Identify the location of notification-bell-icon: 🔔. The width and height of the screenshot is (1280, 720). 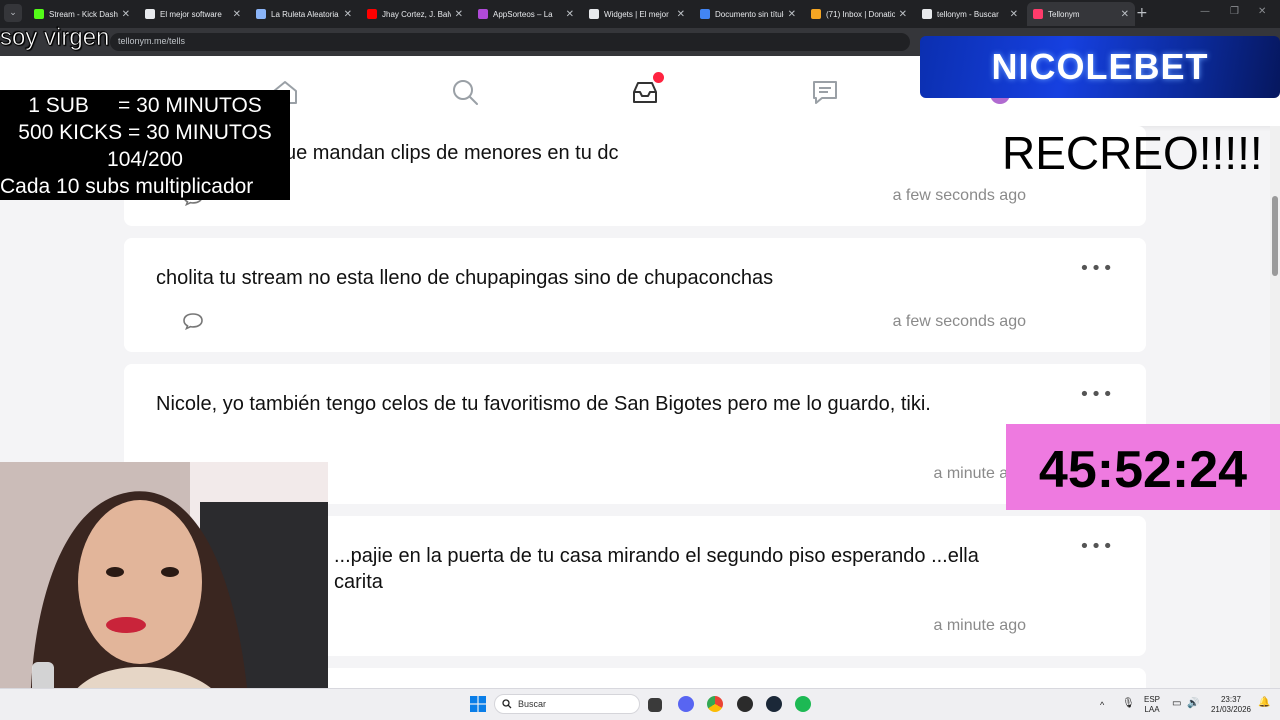
(1264, 703).